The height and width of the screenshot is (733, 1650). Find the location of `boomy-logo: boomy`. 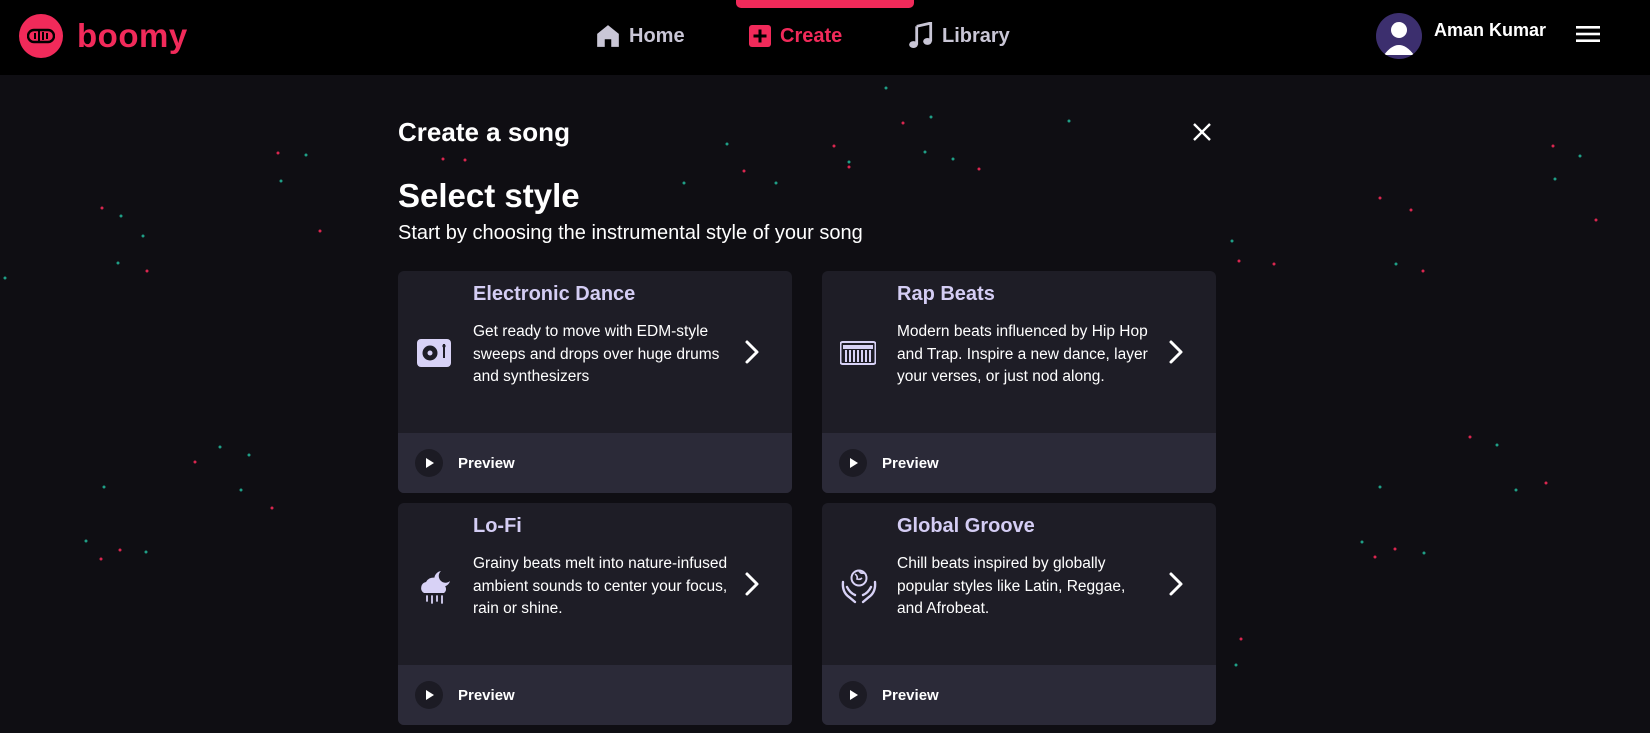

boomy-logo: boomy is located at coordinates (103, 36).